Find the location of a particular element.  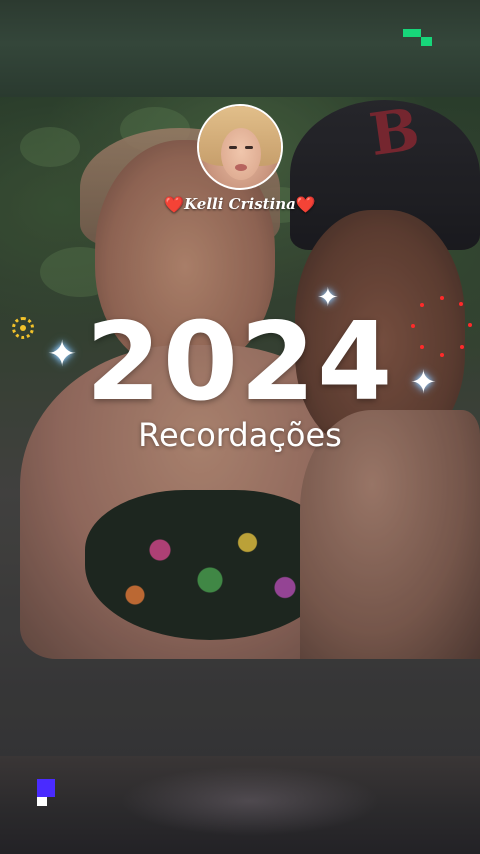

top-blur-band is located at coordinates (240, 48).